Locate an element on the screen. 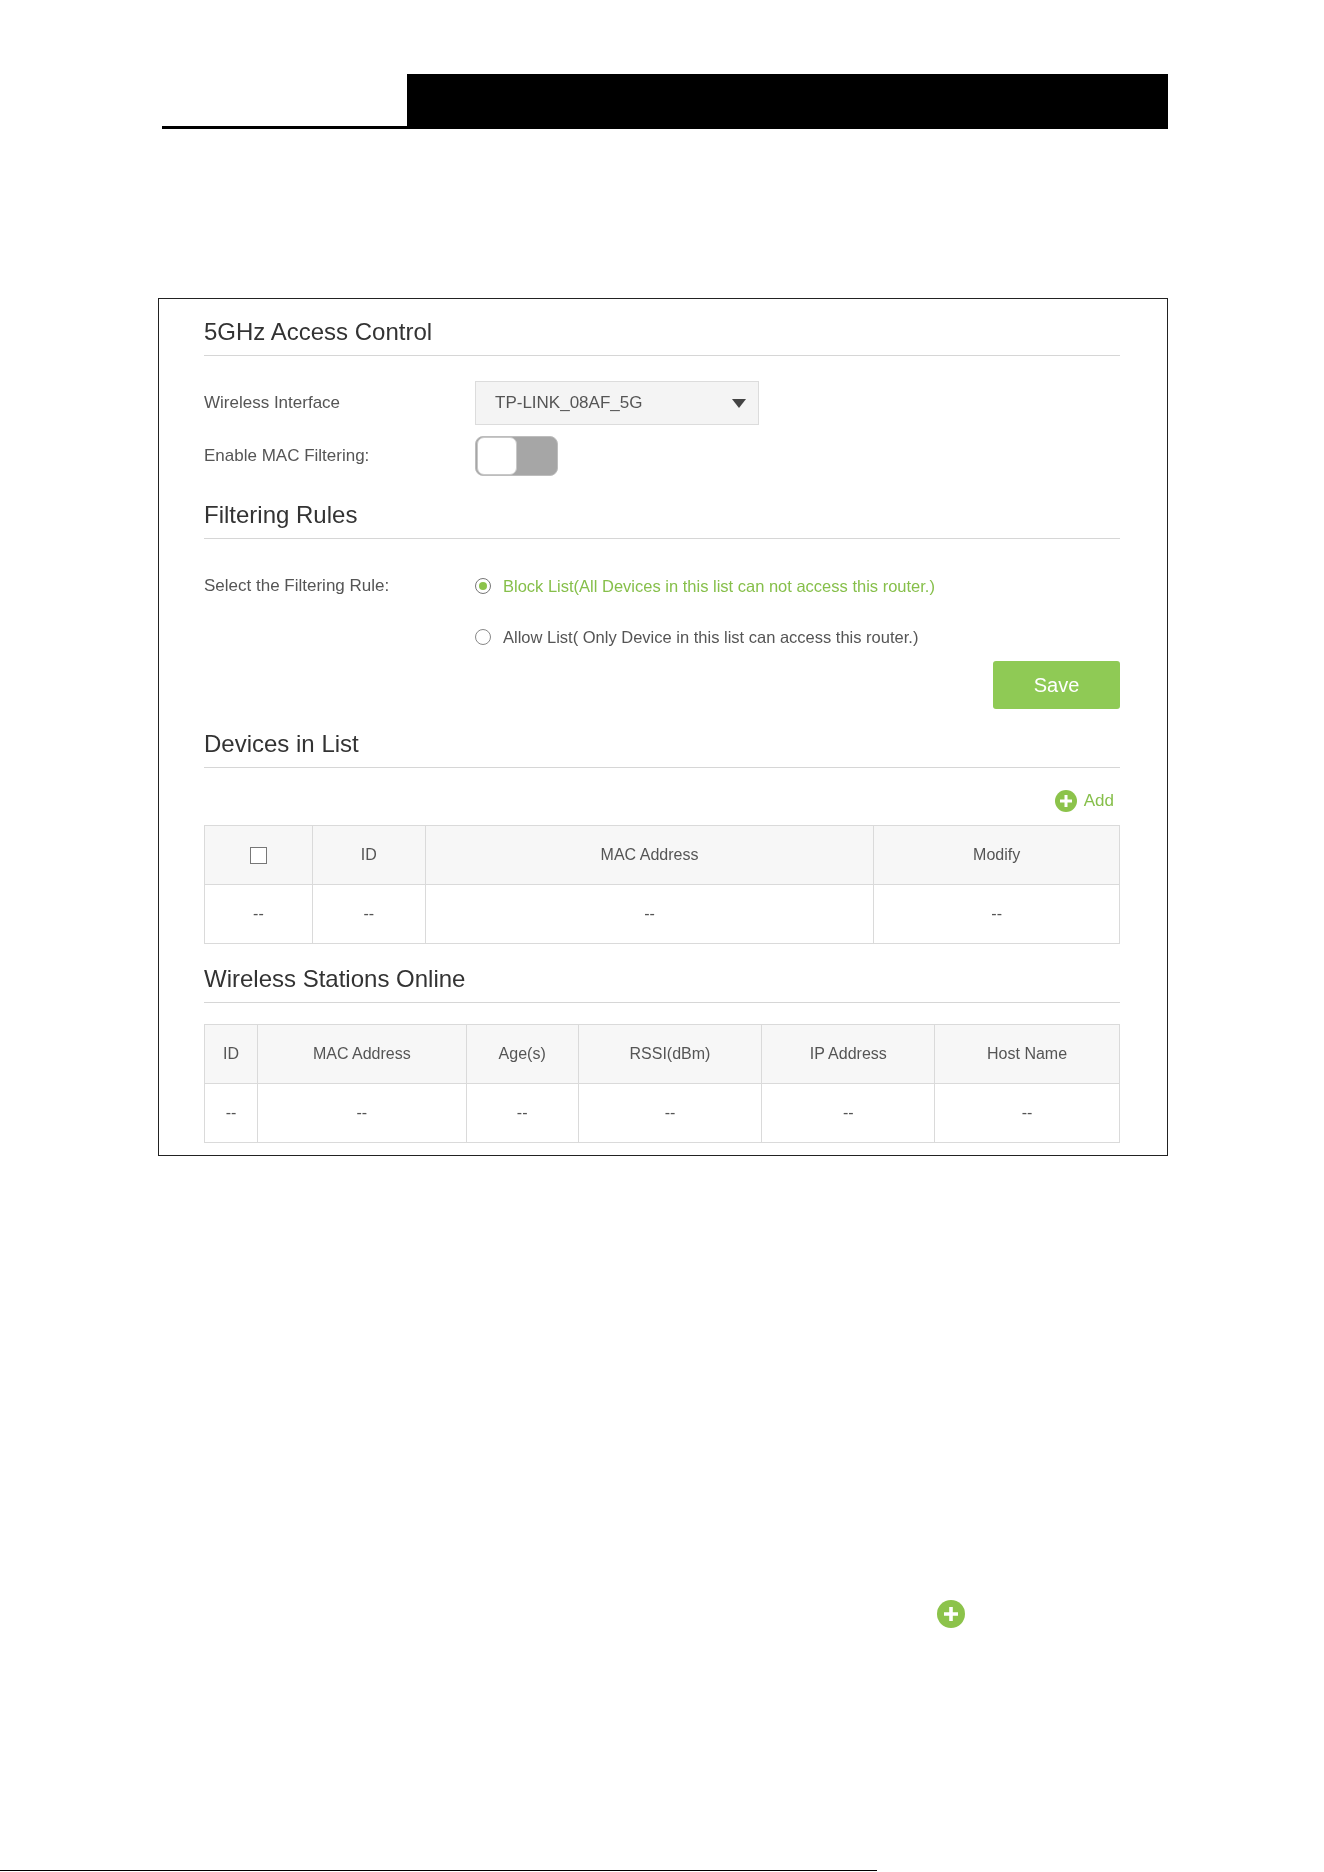  column-header: Age(s) is located at coordinates (522, 1054).